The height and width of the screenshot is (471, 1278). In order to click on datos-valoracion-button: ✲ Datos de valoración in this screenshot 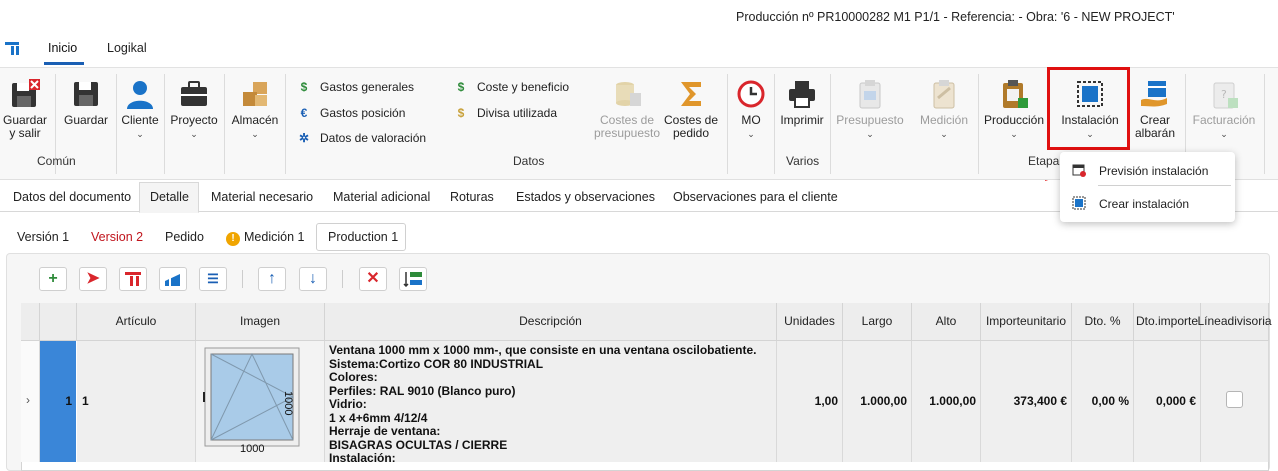, I will do `click(361, 138)`.